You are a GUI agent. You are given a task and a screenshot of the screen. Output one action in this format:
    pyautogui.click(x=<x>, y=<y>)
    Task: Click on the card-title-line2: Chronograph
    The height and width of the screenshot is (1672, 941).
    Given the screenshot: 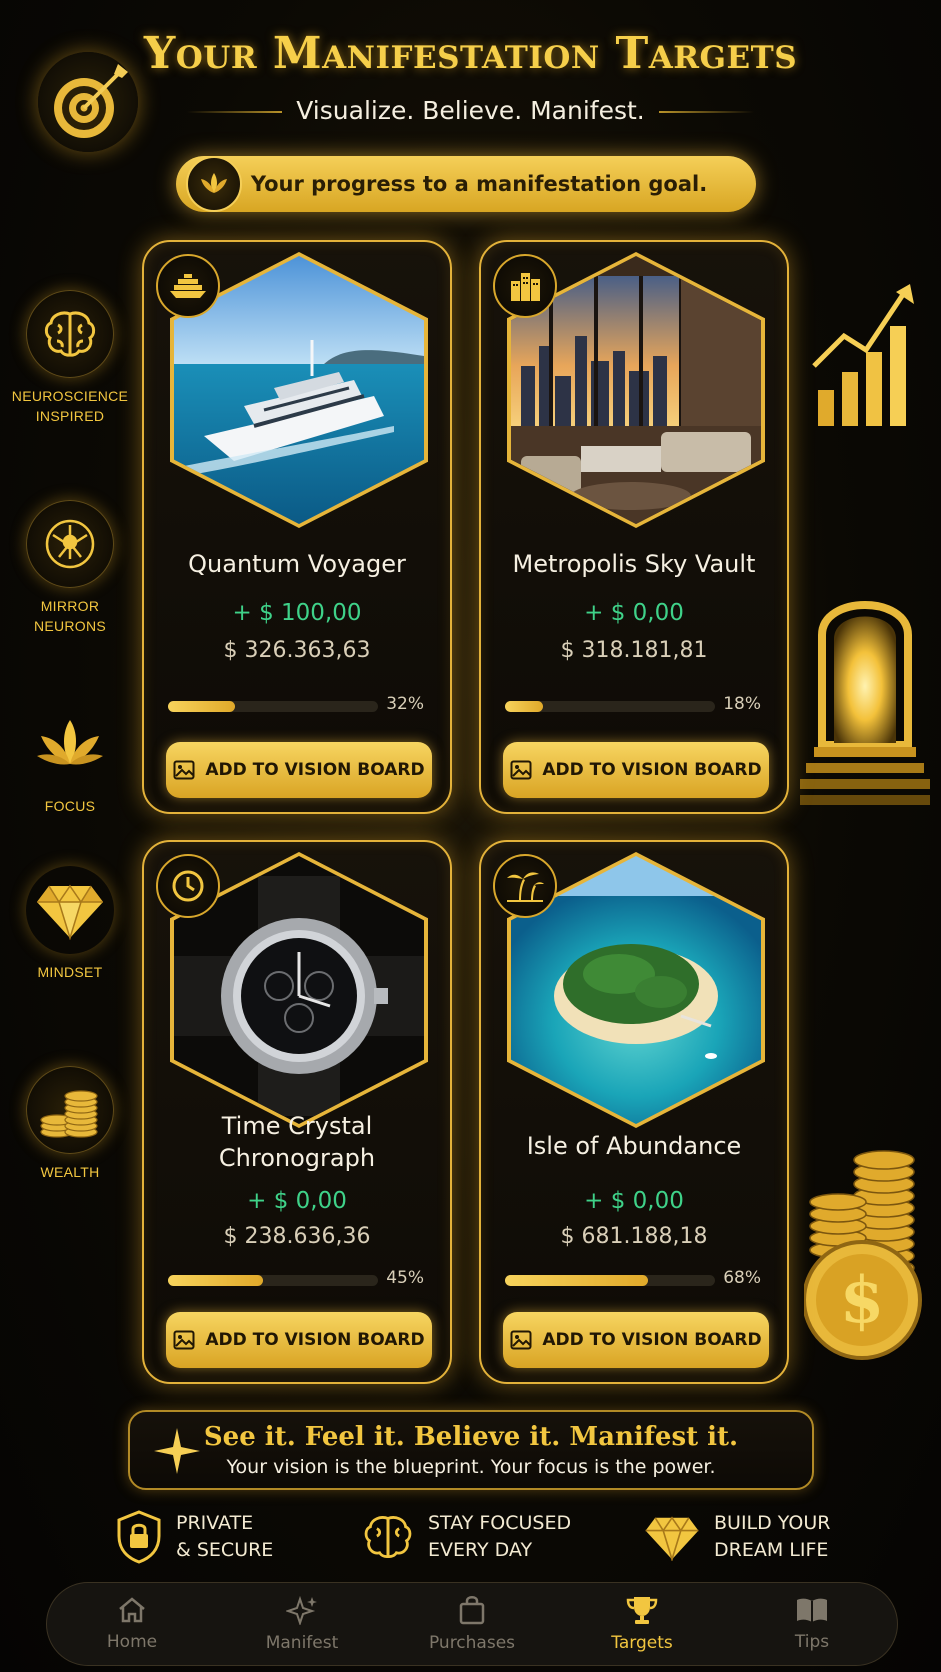 What is the action you would take?
    pyautogui.click(x=297, y=1158)
    